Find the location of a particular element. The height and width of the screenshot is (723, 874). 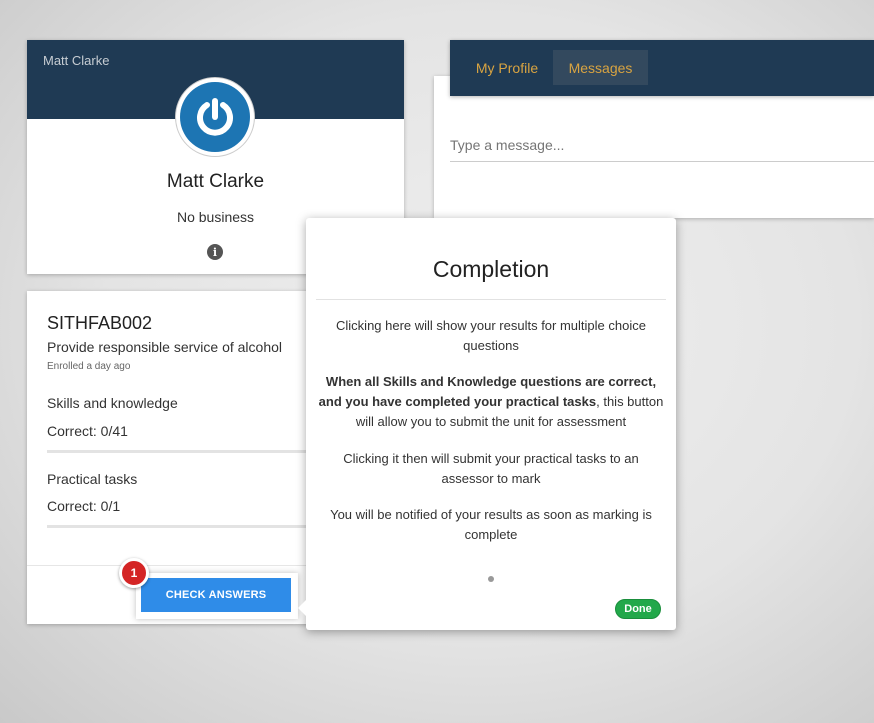

tab-messages: Messages is located at coordinates (600, 67).